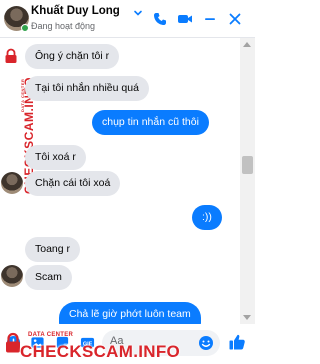 The height and width of the screenshot is (364, 320). Describe the element at coordinates (55, 157) in the screenshot. I see `message-incoming: Tôi xoá r` at that location.